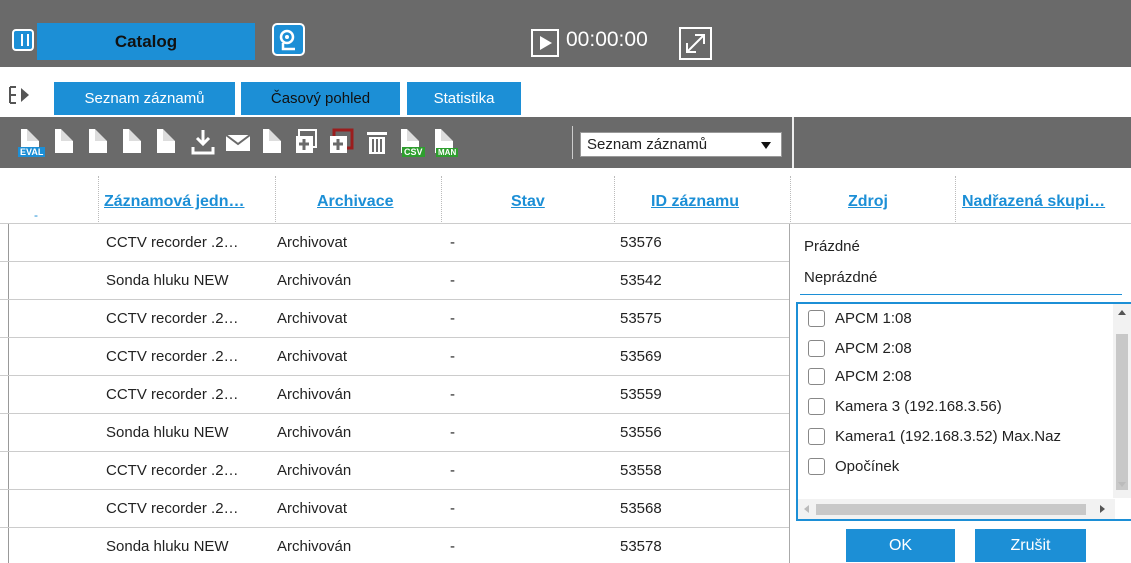 The image size is (1131, 563). Describe the element at coordinates (961, 294) in the screenshot. I see `filter-divider` at that location.